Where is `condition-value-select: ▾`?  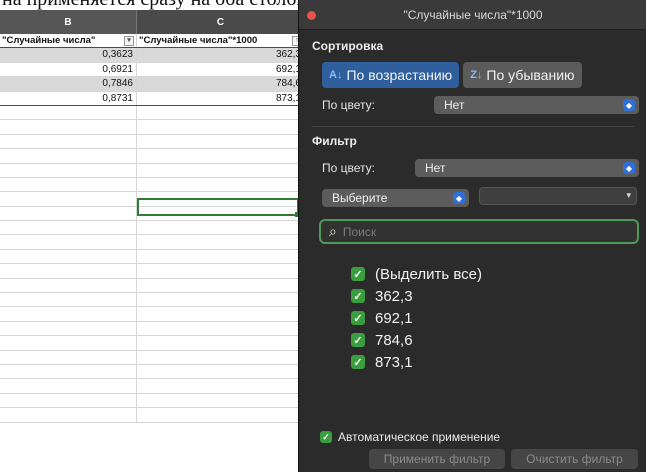
condition-value-select: ▾ is located at coordinates (558, 196).